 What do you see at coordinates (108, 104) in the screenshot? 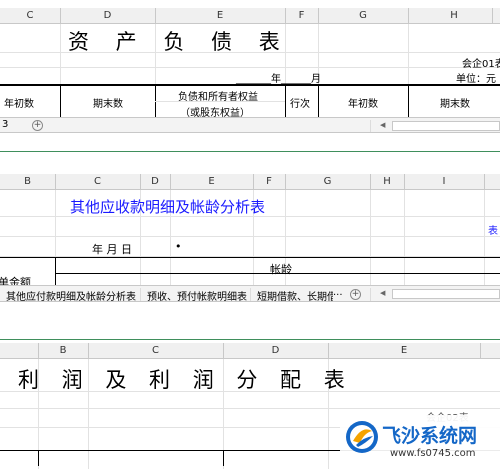
I see `header-end-period: 期末数` at bounding box center [108, 104].